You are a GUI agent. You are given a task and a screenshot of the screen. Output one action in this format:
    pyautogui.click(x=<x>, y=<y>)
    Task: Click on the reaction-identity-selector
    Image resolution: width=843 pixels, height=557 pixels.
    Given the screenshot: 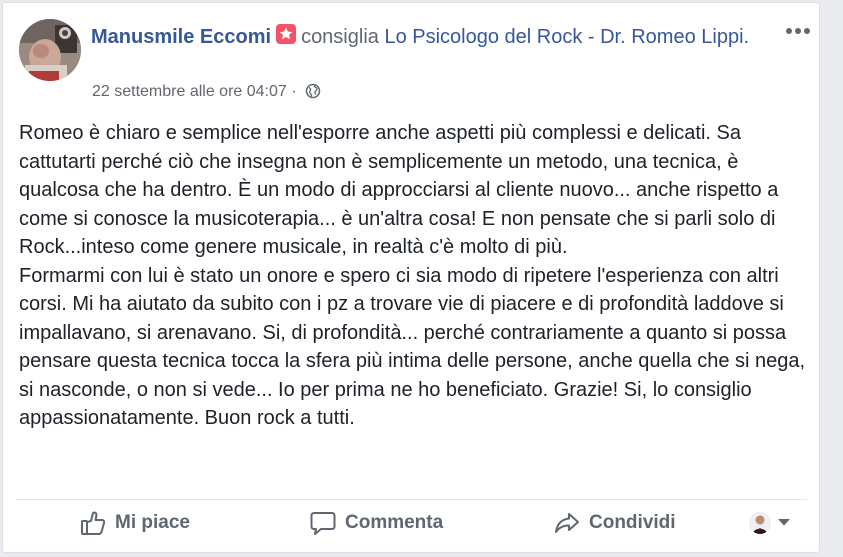 What is the action you would take?
    pyautogui.click(x=770, y=523)
    